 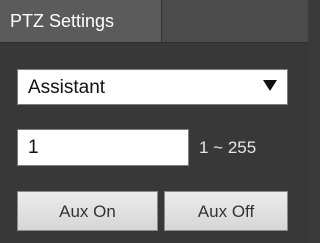 I want to click on aux-on-button: Aux On, so click(x=87, y=211).